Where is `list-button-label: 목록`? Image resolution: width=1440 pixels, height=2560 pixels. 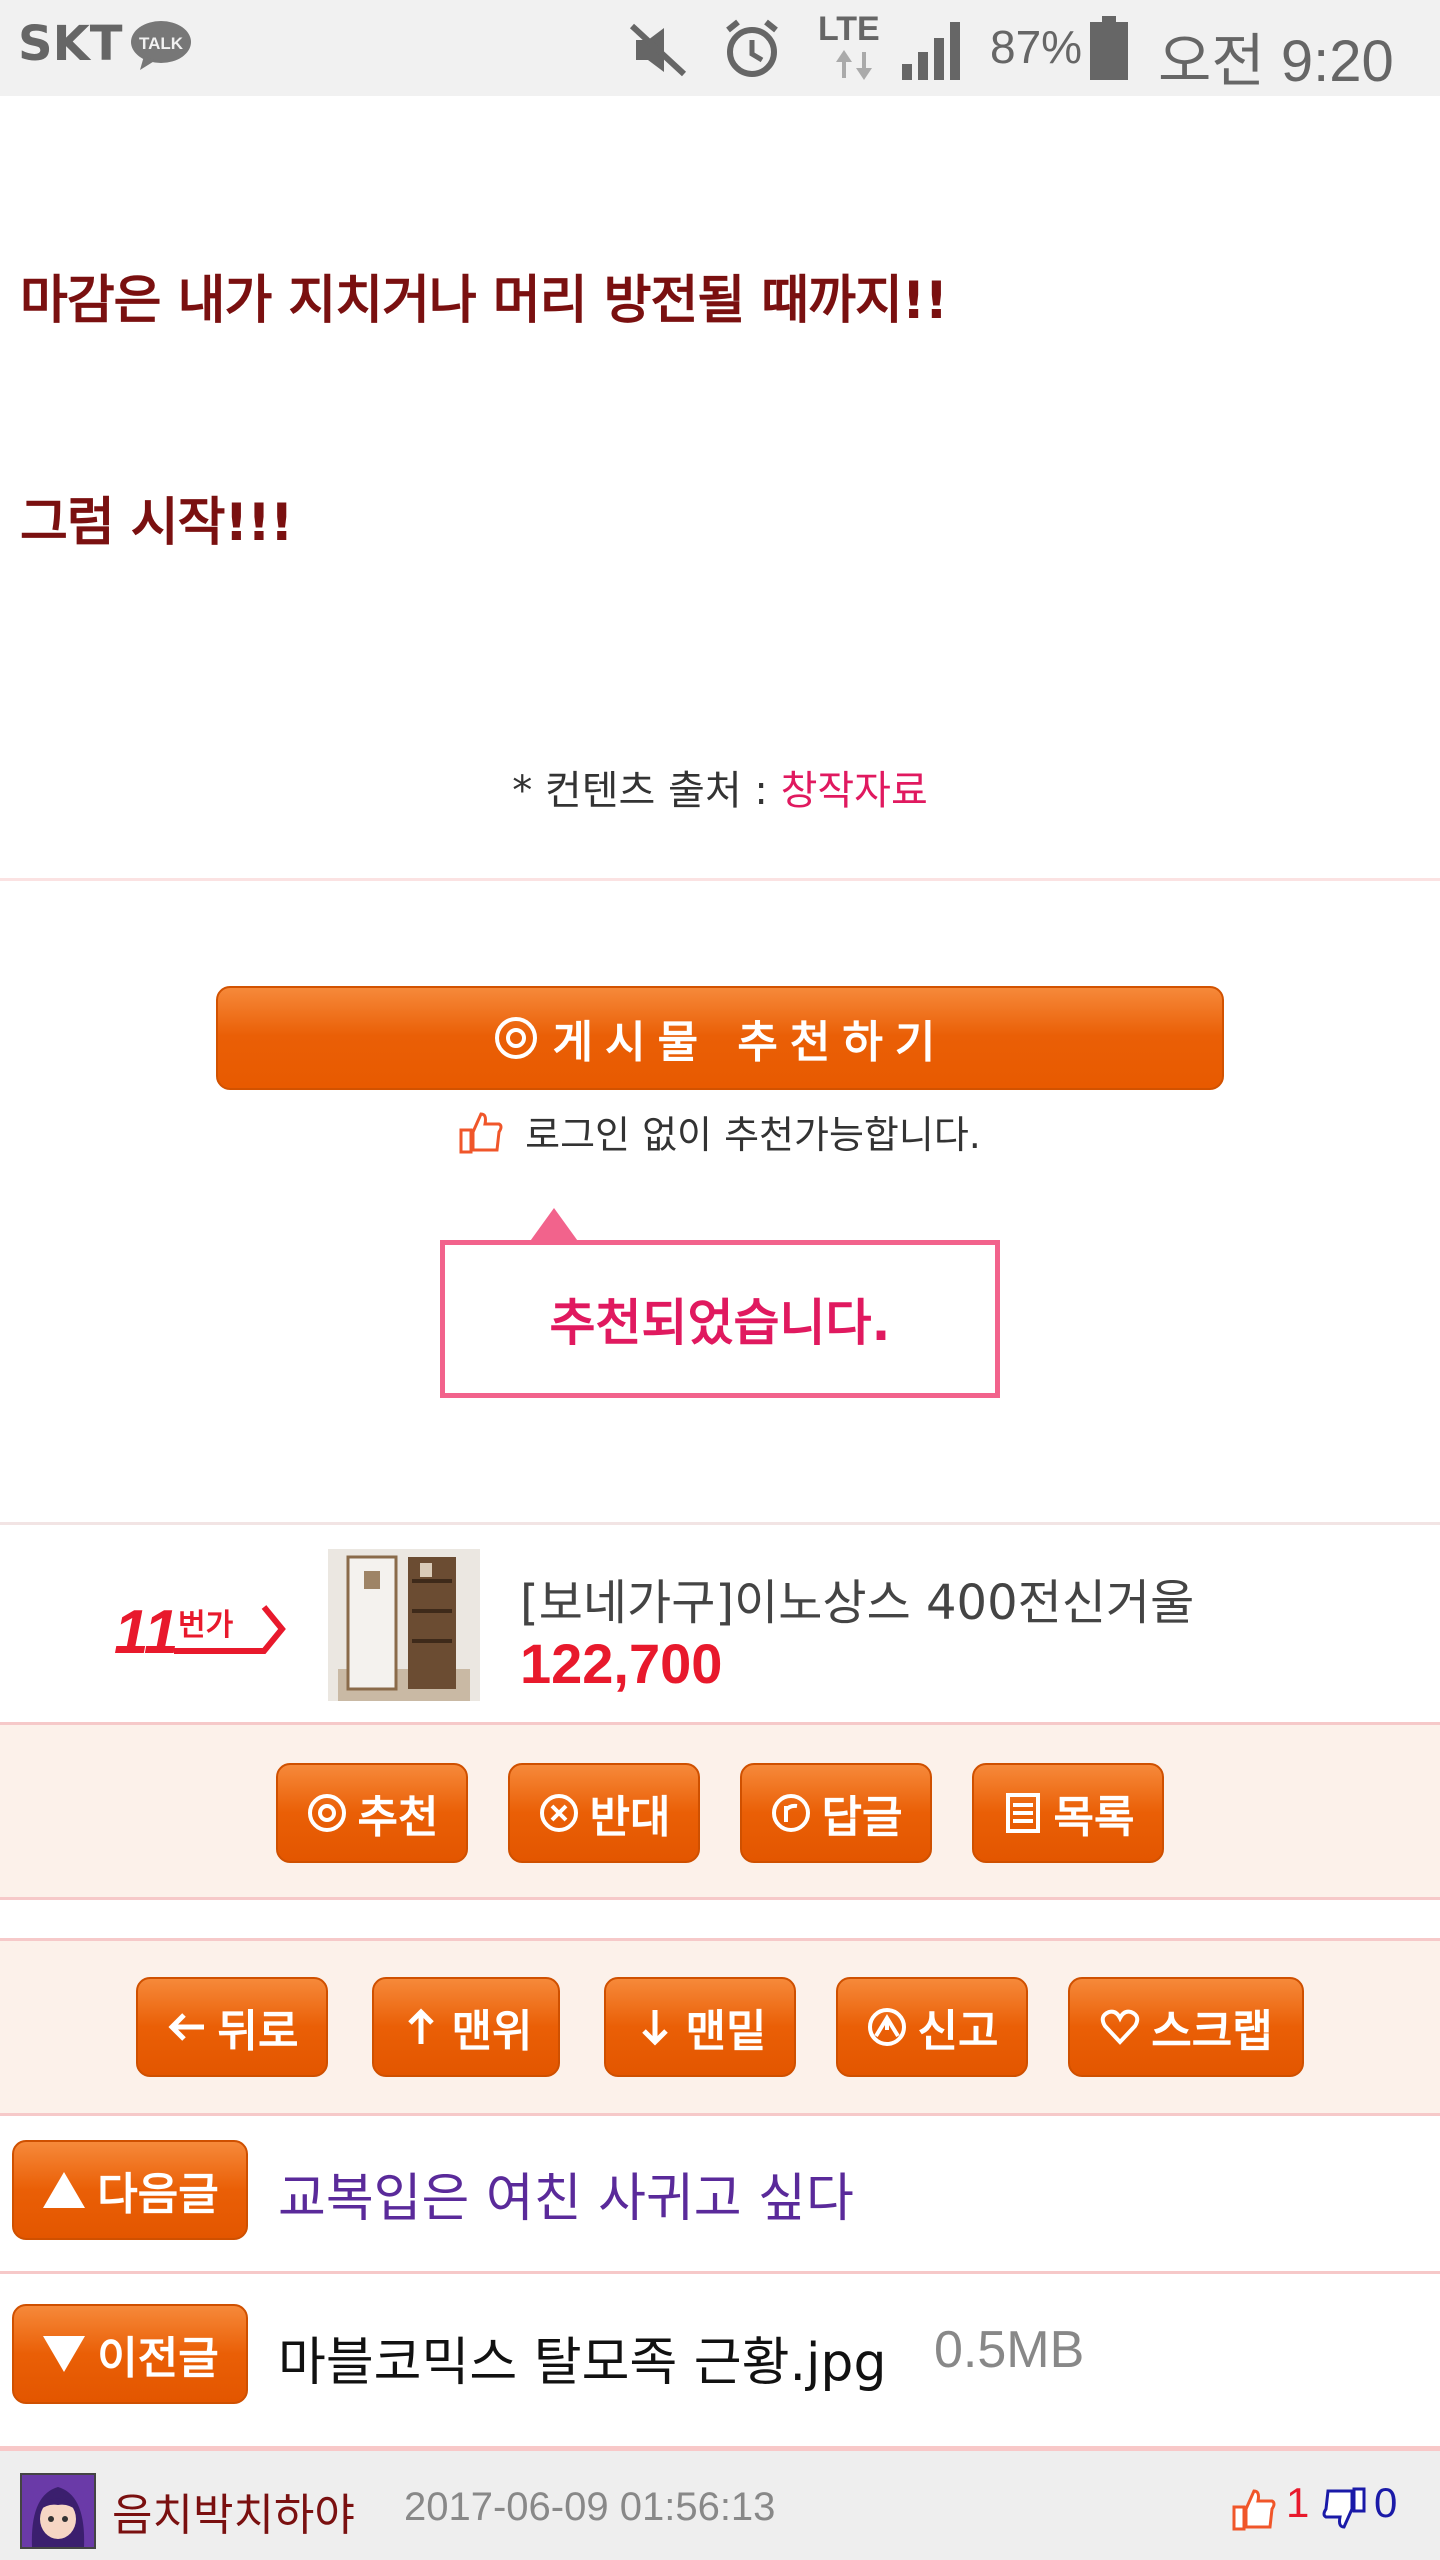 list-button-label: 목록 is located at coordinates (1094, 1817).